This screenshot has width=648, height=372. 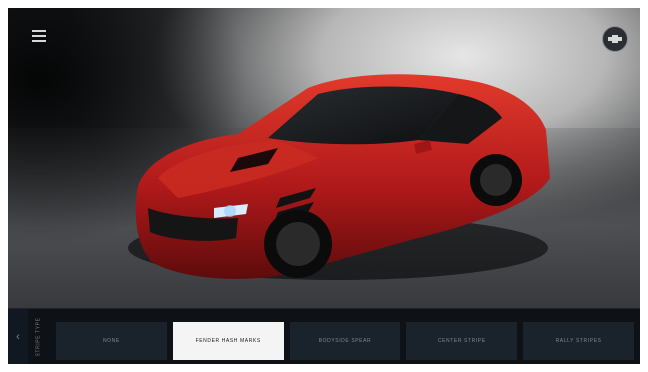 I want to click on brand-button, so click(x=615, y=39).